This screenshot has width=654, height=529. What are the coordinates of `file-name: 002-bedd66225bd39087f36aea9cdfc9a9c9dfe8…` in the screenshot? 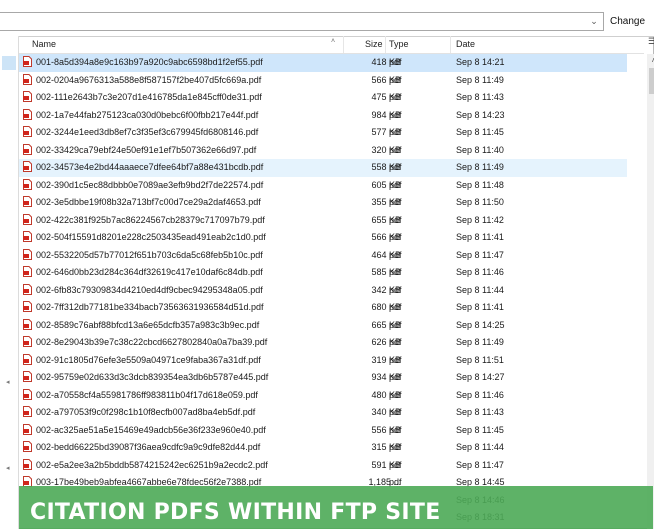 It's located at (148, 447).